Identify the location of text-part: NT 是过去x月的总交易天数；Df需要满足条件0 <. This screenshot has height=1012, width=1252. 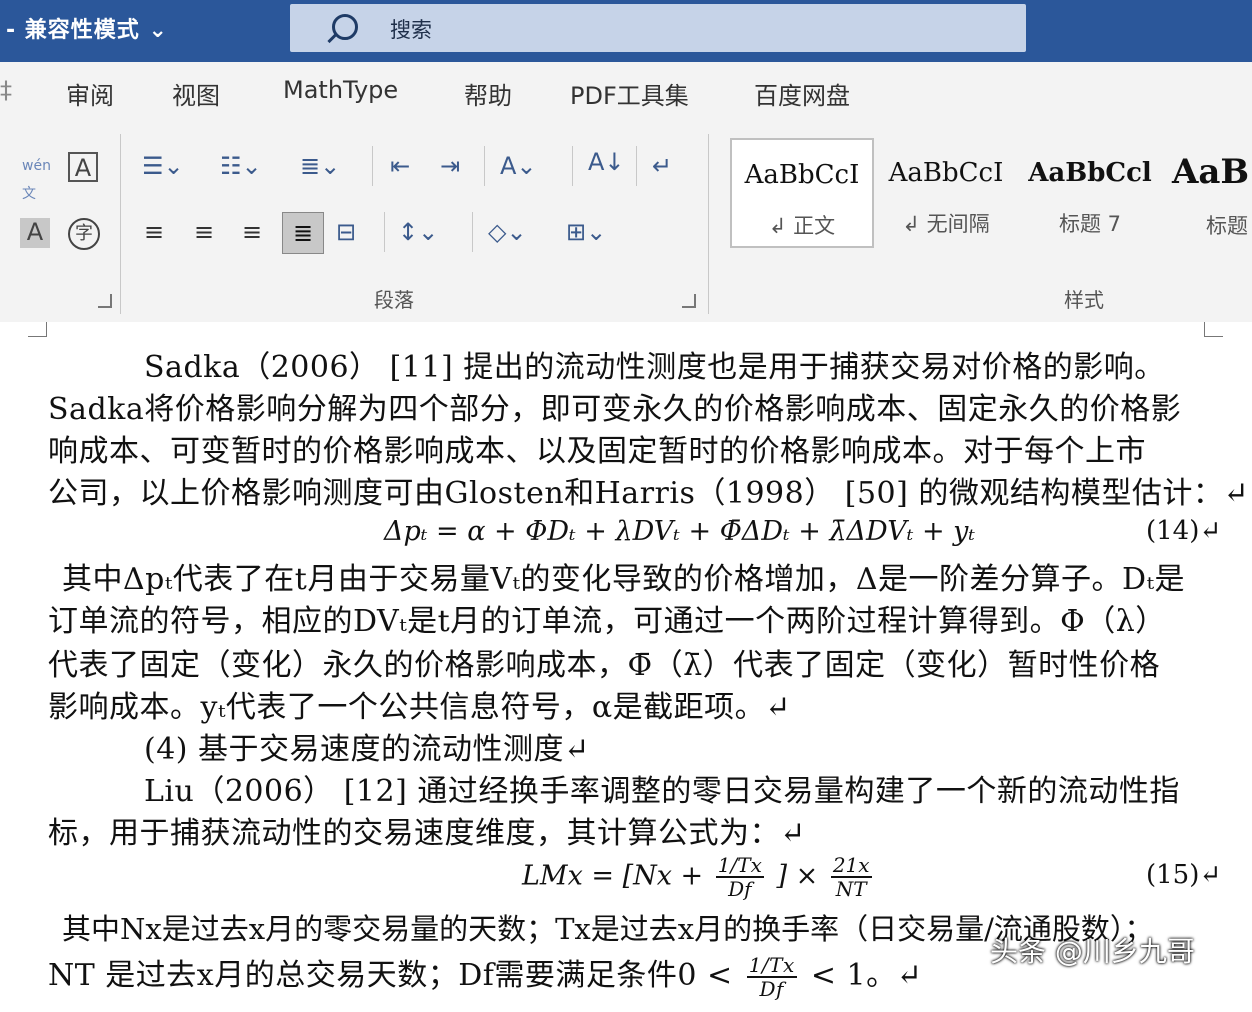
(390, 975).